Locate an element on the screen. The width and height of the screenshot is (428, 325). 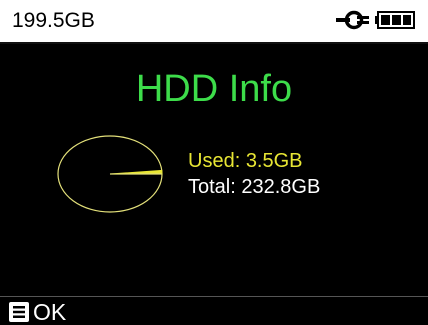
power-plug-icon is located at coordinates (352, 20).